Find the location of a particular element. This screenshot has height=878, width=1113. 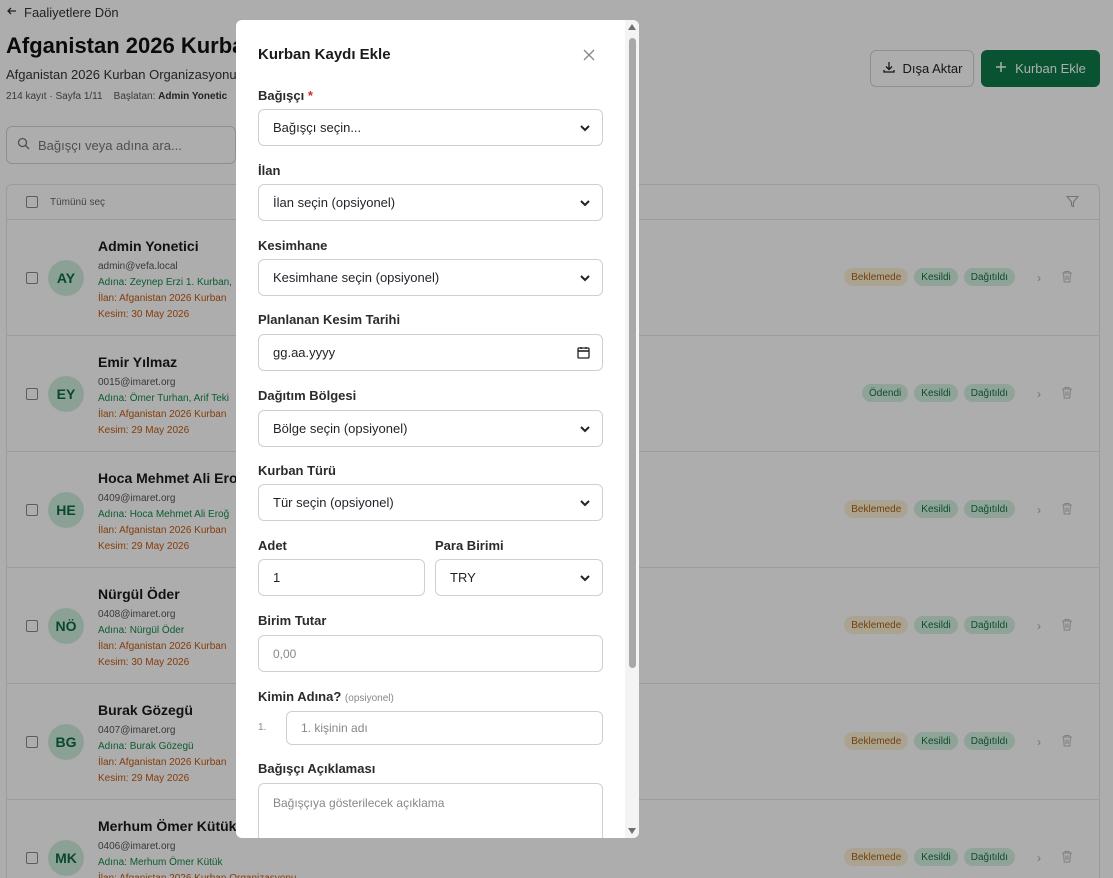

whom-name-placeholder: 1. kişinin adı is located at coordinates (334, 728).